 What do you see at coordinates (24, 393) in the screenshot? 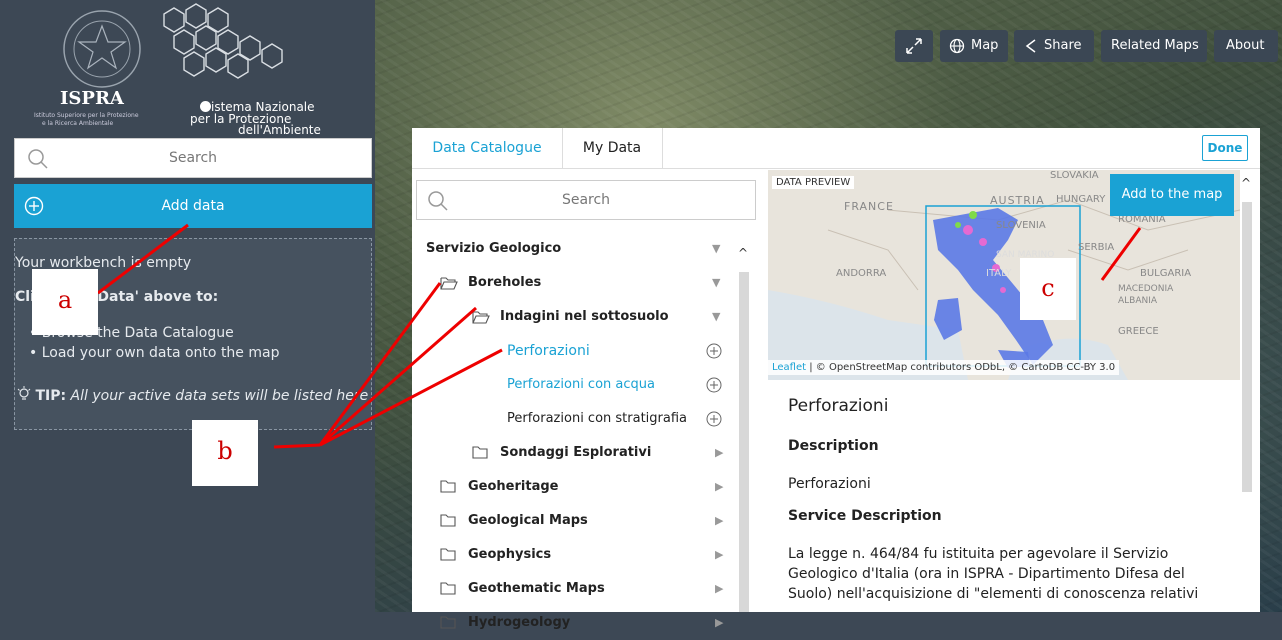
I see `lightbulb-icon` at bounding box center [24, 393].